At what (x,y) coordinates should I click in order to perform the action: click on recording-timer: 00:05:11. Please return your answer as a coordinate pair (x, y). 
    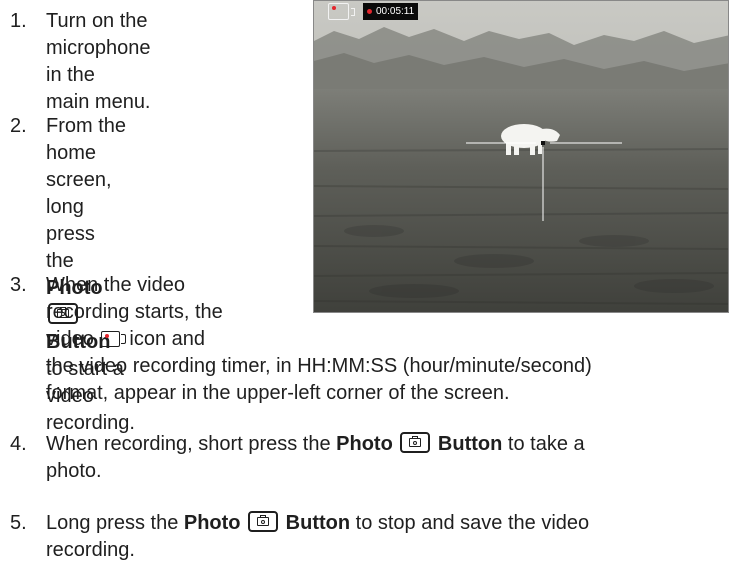
    Looking at the image, I should click on (391, 11).